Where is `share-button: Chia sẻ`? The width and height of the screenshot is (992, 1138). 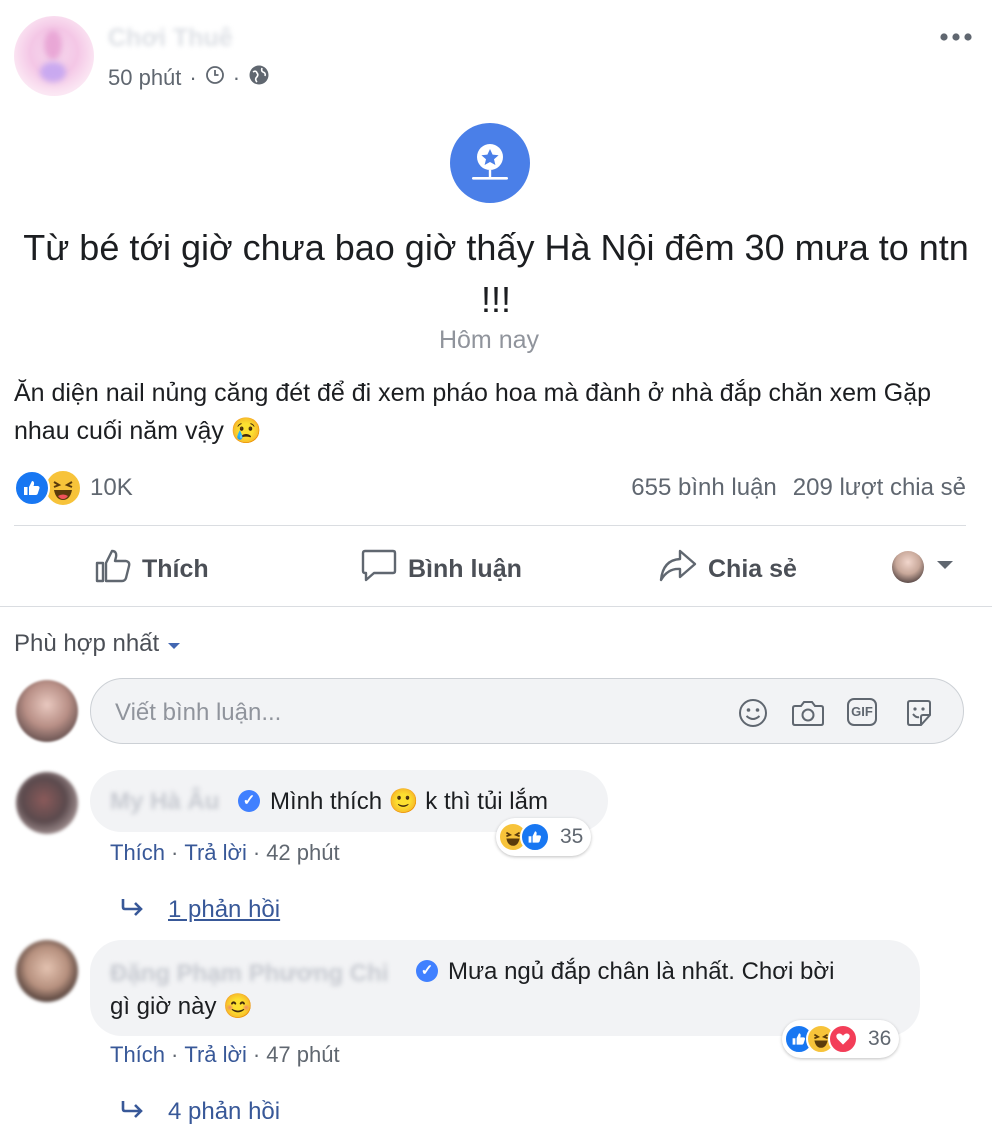
share-button: Chia sẻ is located at coordinates (727, 569).